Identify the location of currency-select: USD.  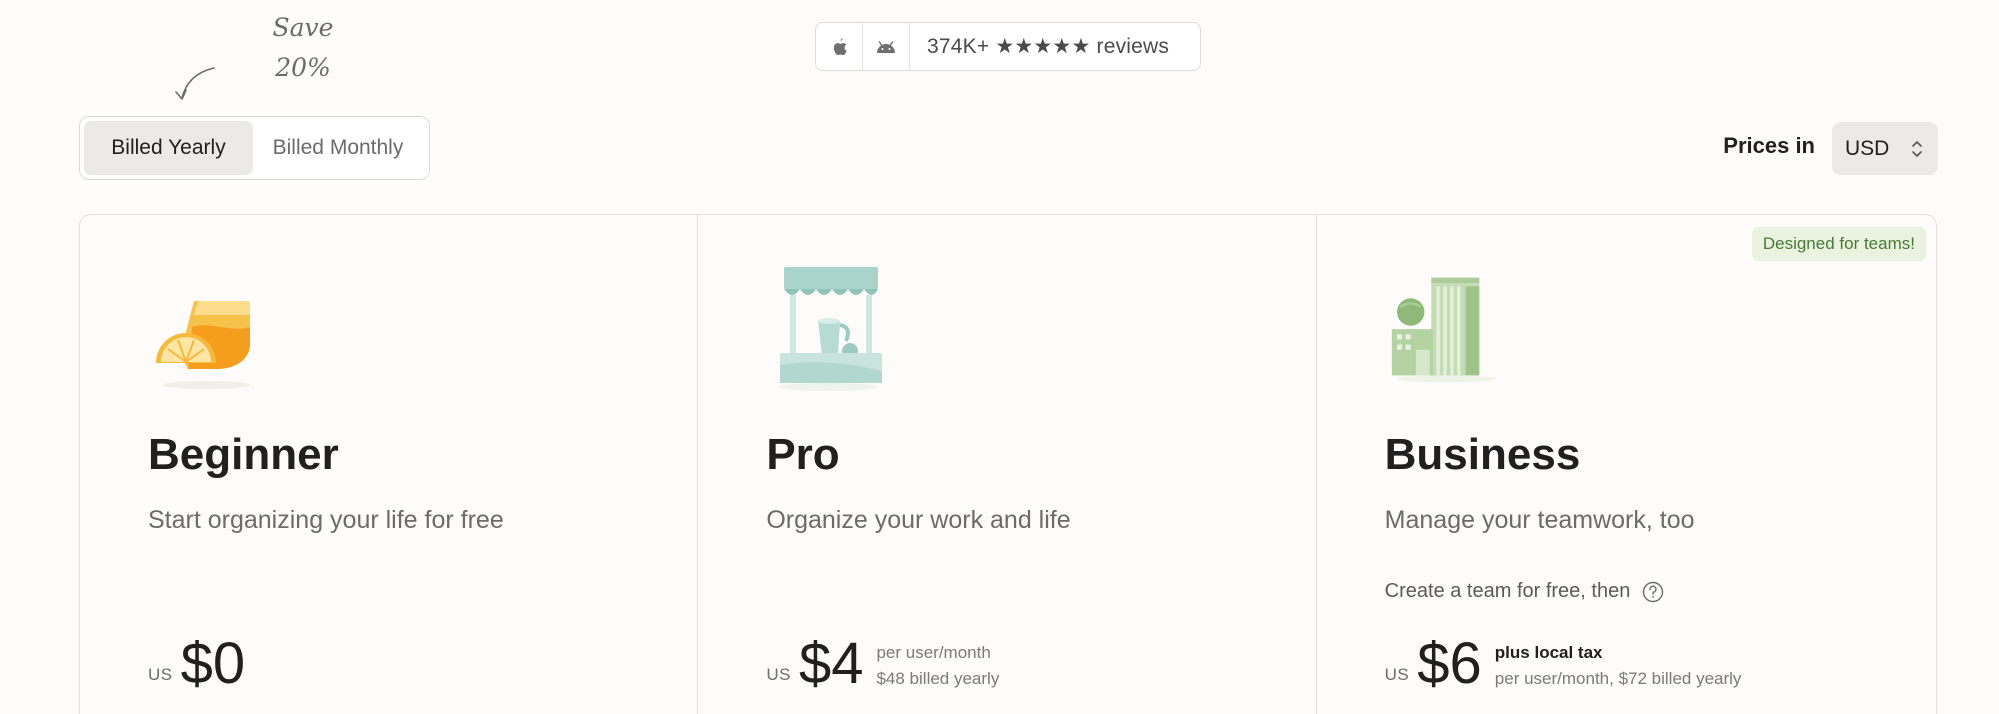
(1885, 148).